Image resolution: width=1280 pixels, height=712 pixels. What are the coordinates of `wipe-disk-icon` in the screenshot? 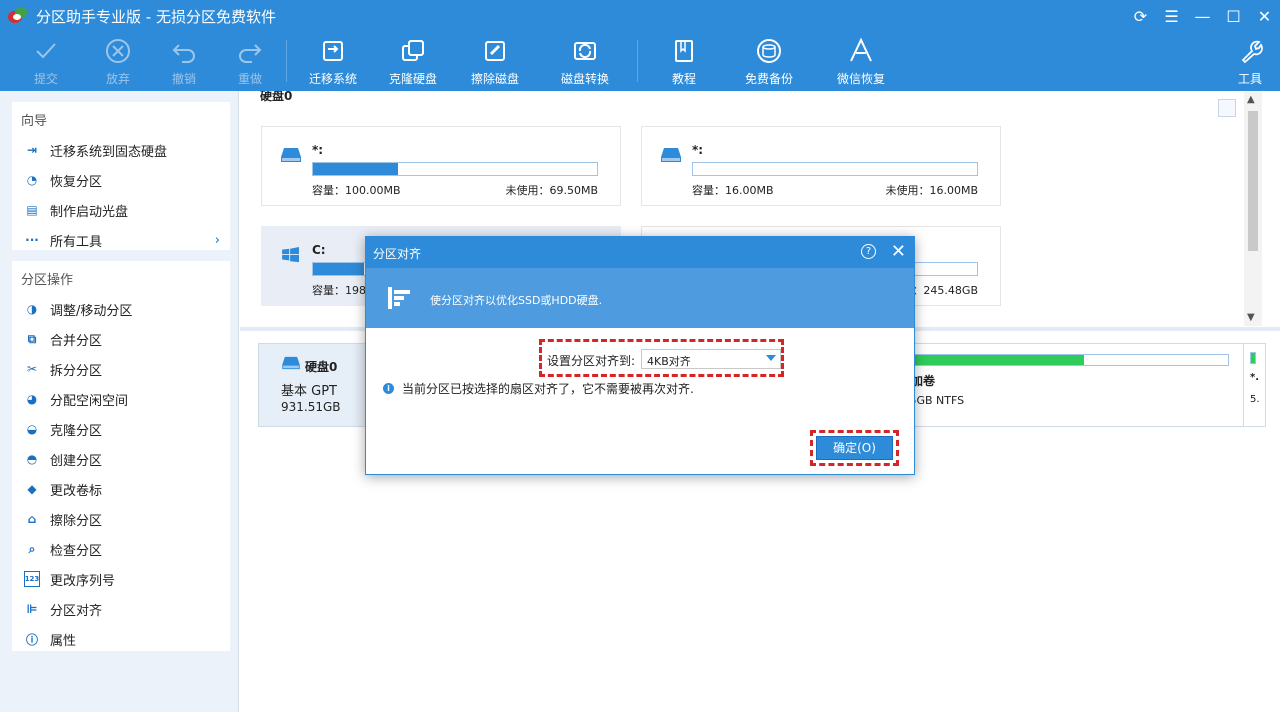 It's located at (495, 51).